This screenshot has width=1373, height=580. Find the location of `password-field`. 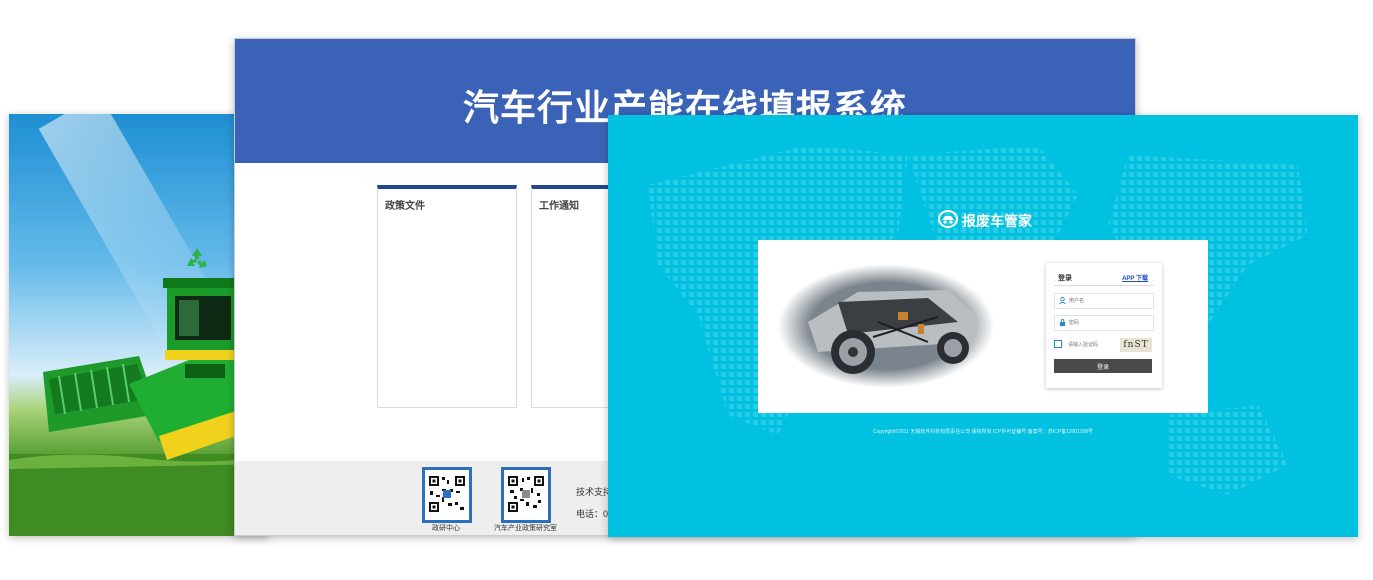

password-field is located at coordinates (1104, 323).